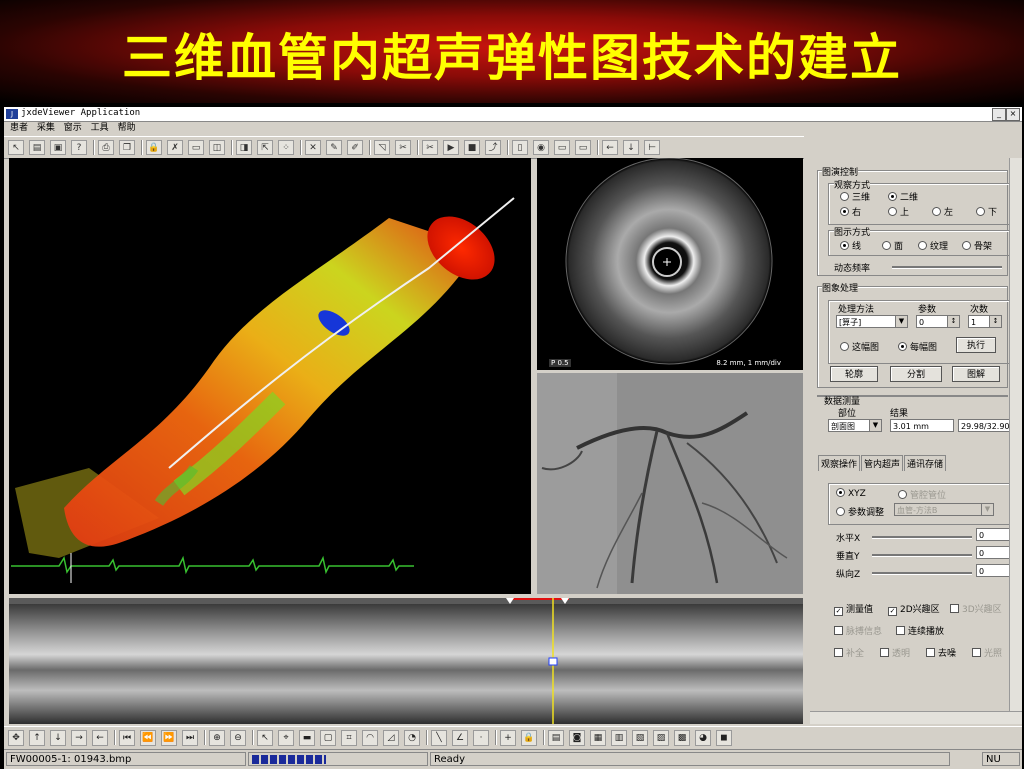 The height and width of the screenshot is (769, 1024). Describe the element at coordinates (850, 211) in the screenshot. I see `dir-right-radio: 右` at that location.